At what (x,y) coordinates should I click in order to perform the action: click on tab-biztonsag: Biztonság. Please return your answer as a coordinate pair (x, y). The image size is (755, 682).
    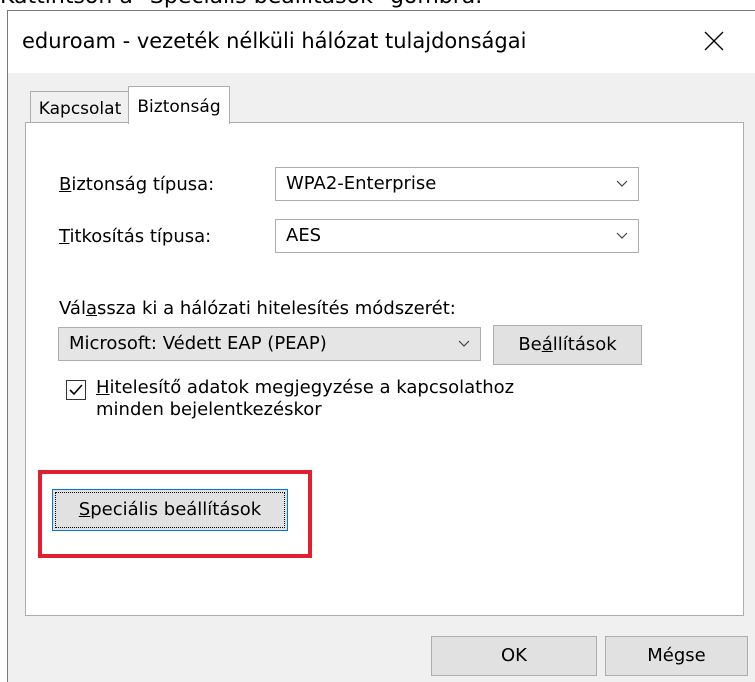
    Looking at the image, I should click on (179, 105).